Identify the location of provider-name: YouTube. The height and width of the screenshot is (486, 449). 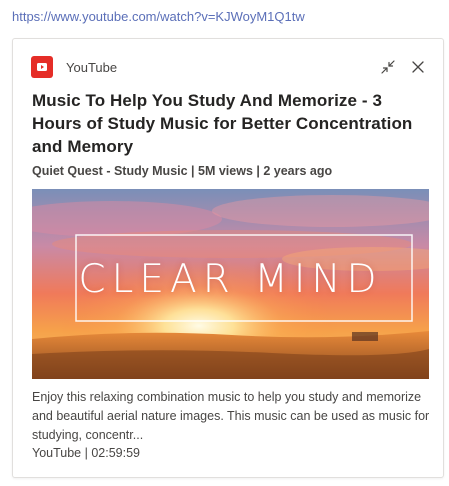
(92, 67).